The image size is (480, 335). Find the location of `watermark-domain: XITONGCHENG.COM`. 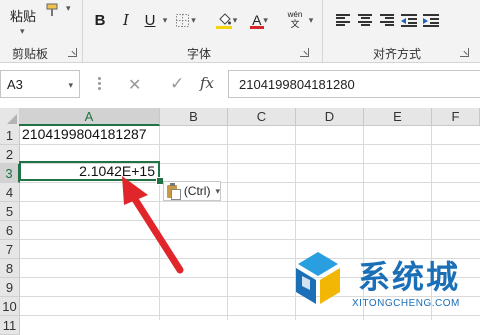

watermark-domain: XITONGCHENG.COM is located at coordinates (406, 303).